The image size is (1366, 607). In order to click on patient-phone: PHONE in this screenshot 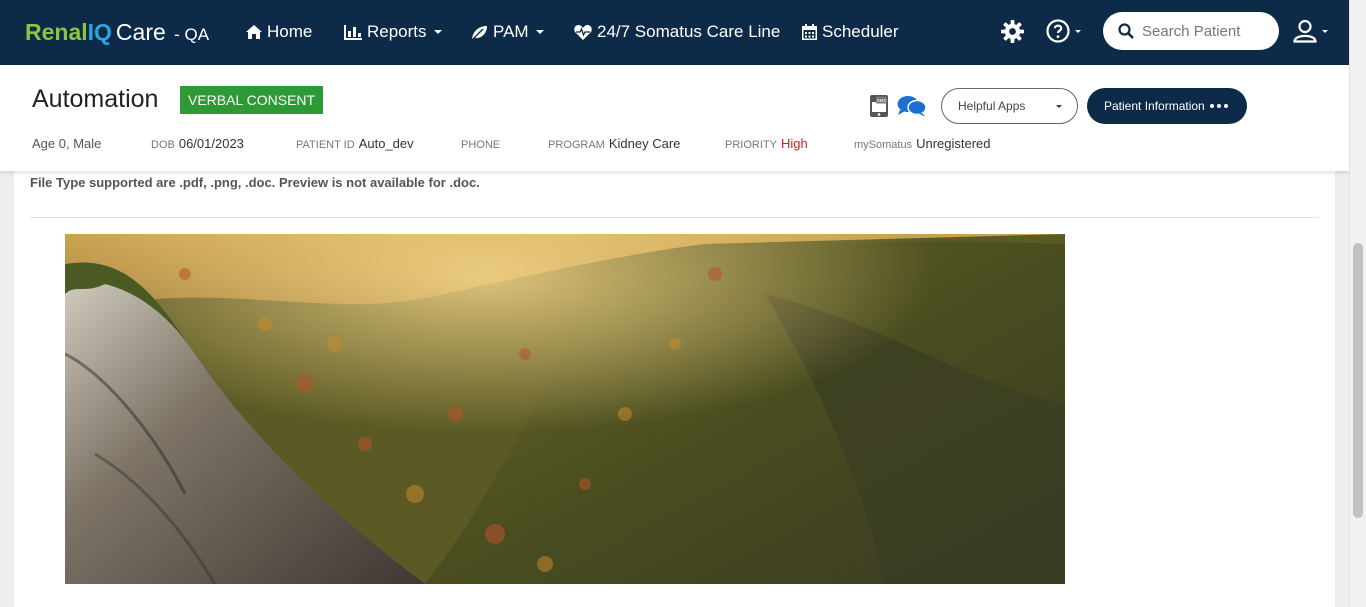, I will do `click(482, 144)`.